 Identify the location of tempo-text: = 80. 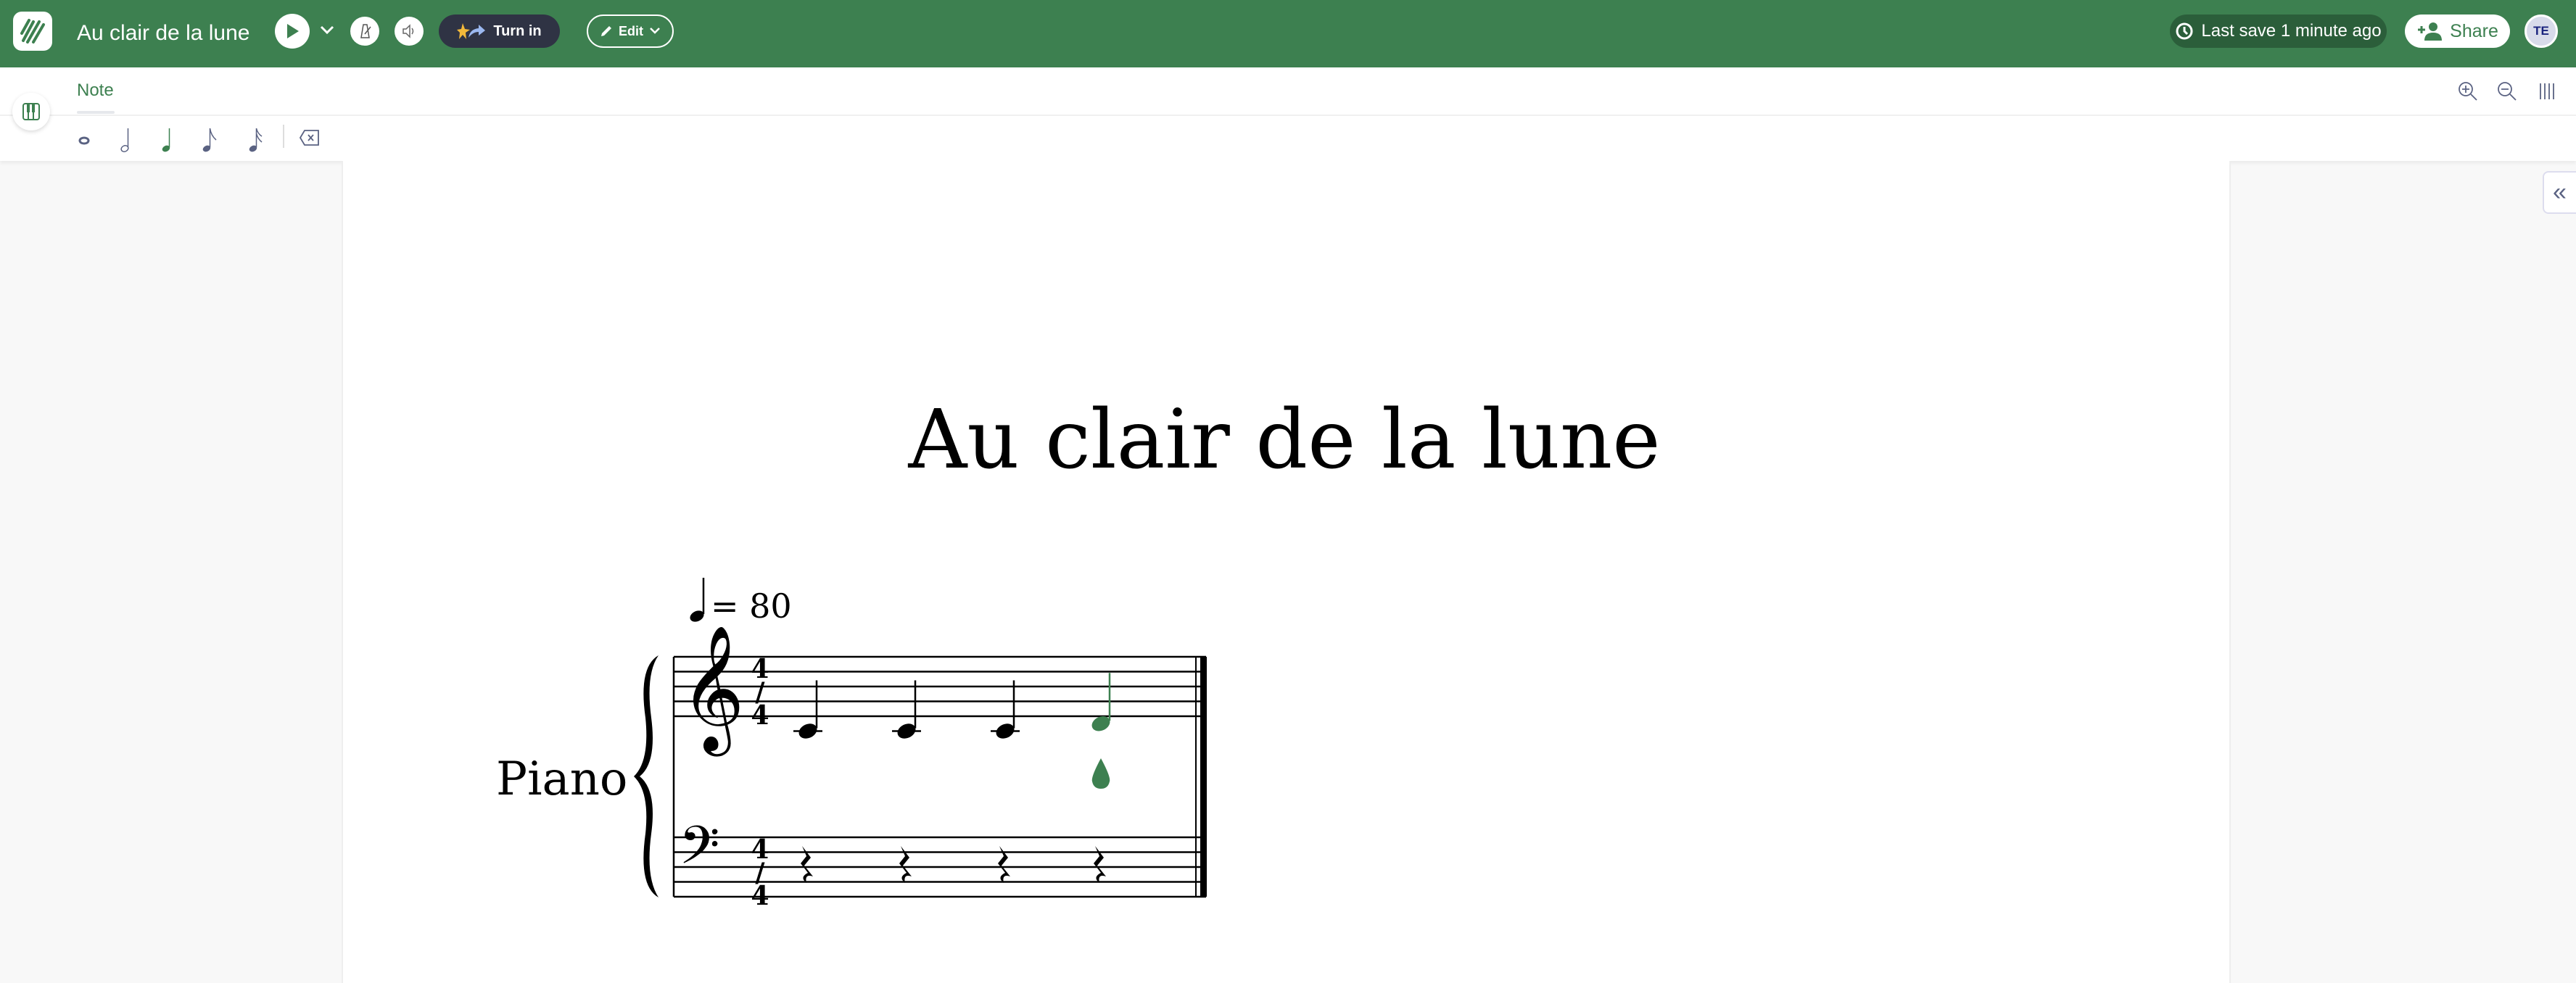
(751, 606).